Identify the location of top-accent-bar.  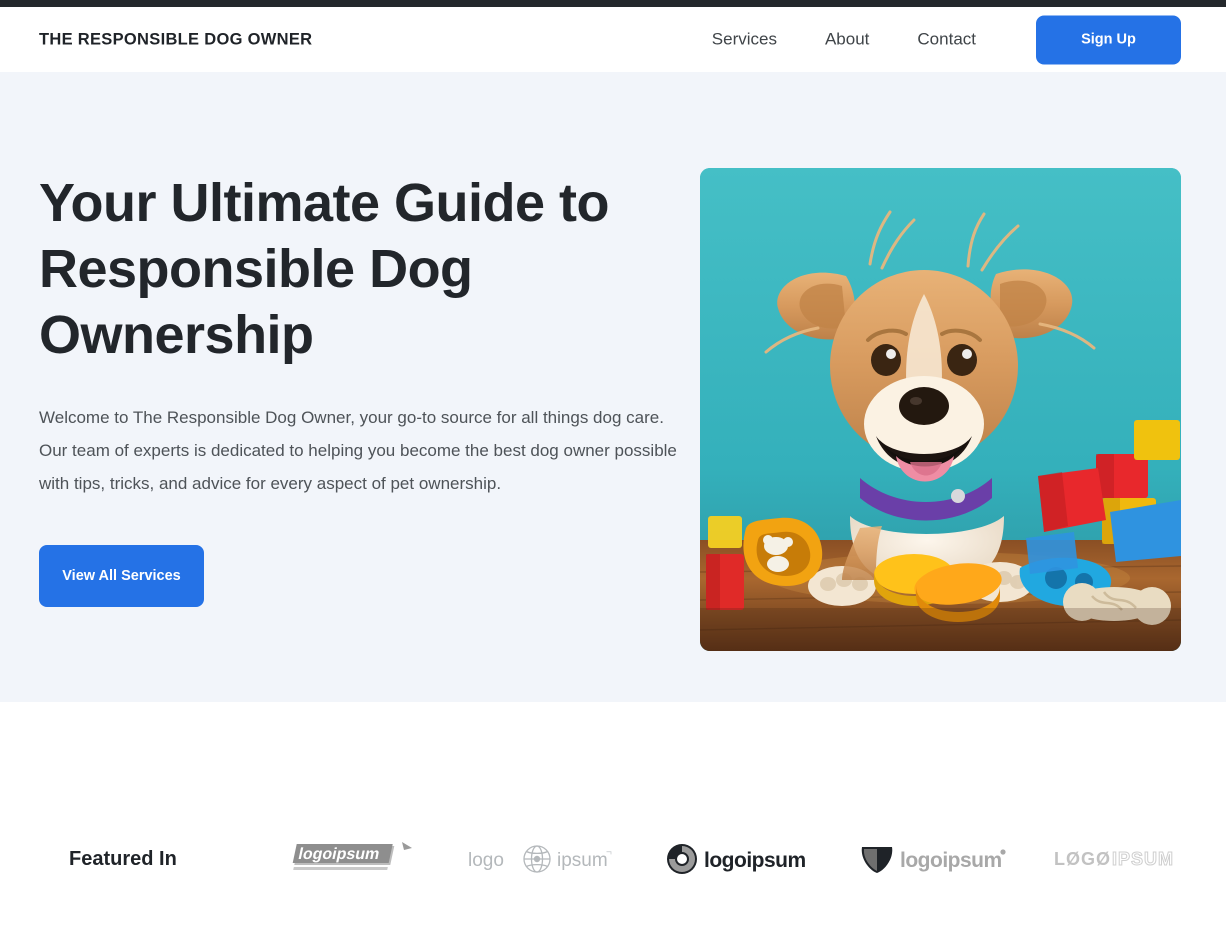
(613, 3).